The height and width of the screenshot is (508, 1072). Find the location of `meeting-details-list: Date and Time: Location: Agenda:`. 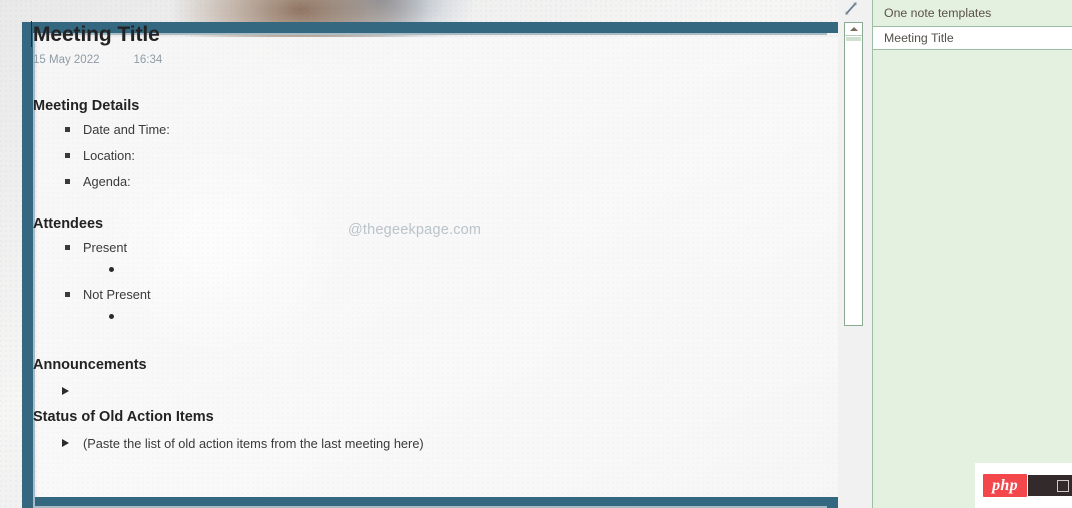

meeting-details-list: Date and Time: Location: Agenda: is located at coordinates (403, 156).